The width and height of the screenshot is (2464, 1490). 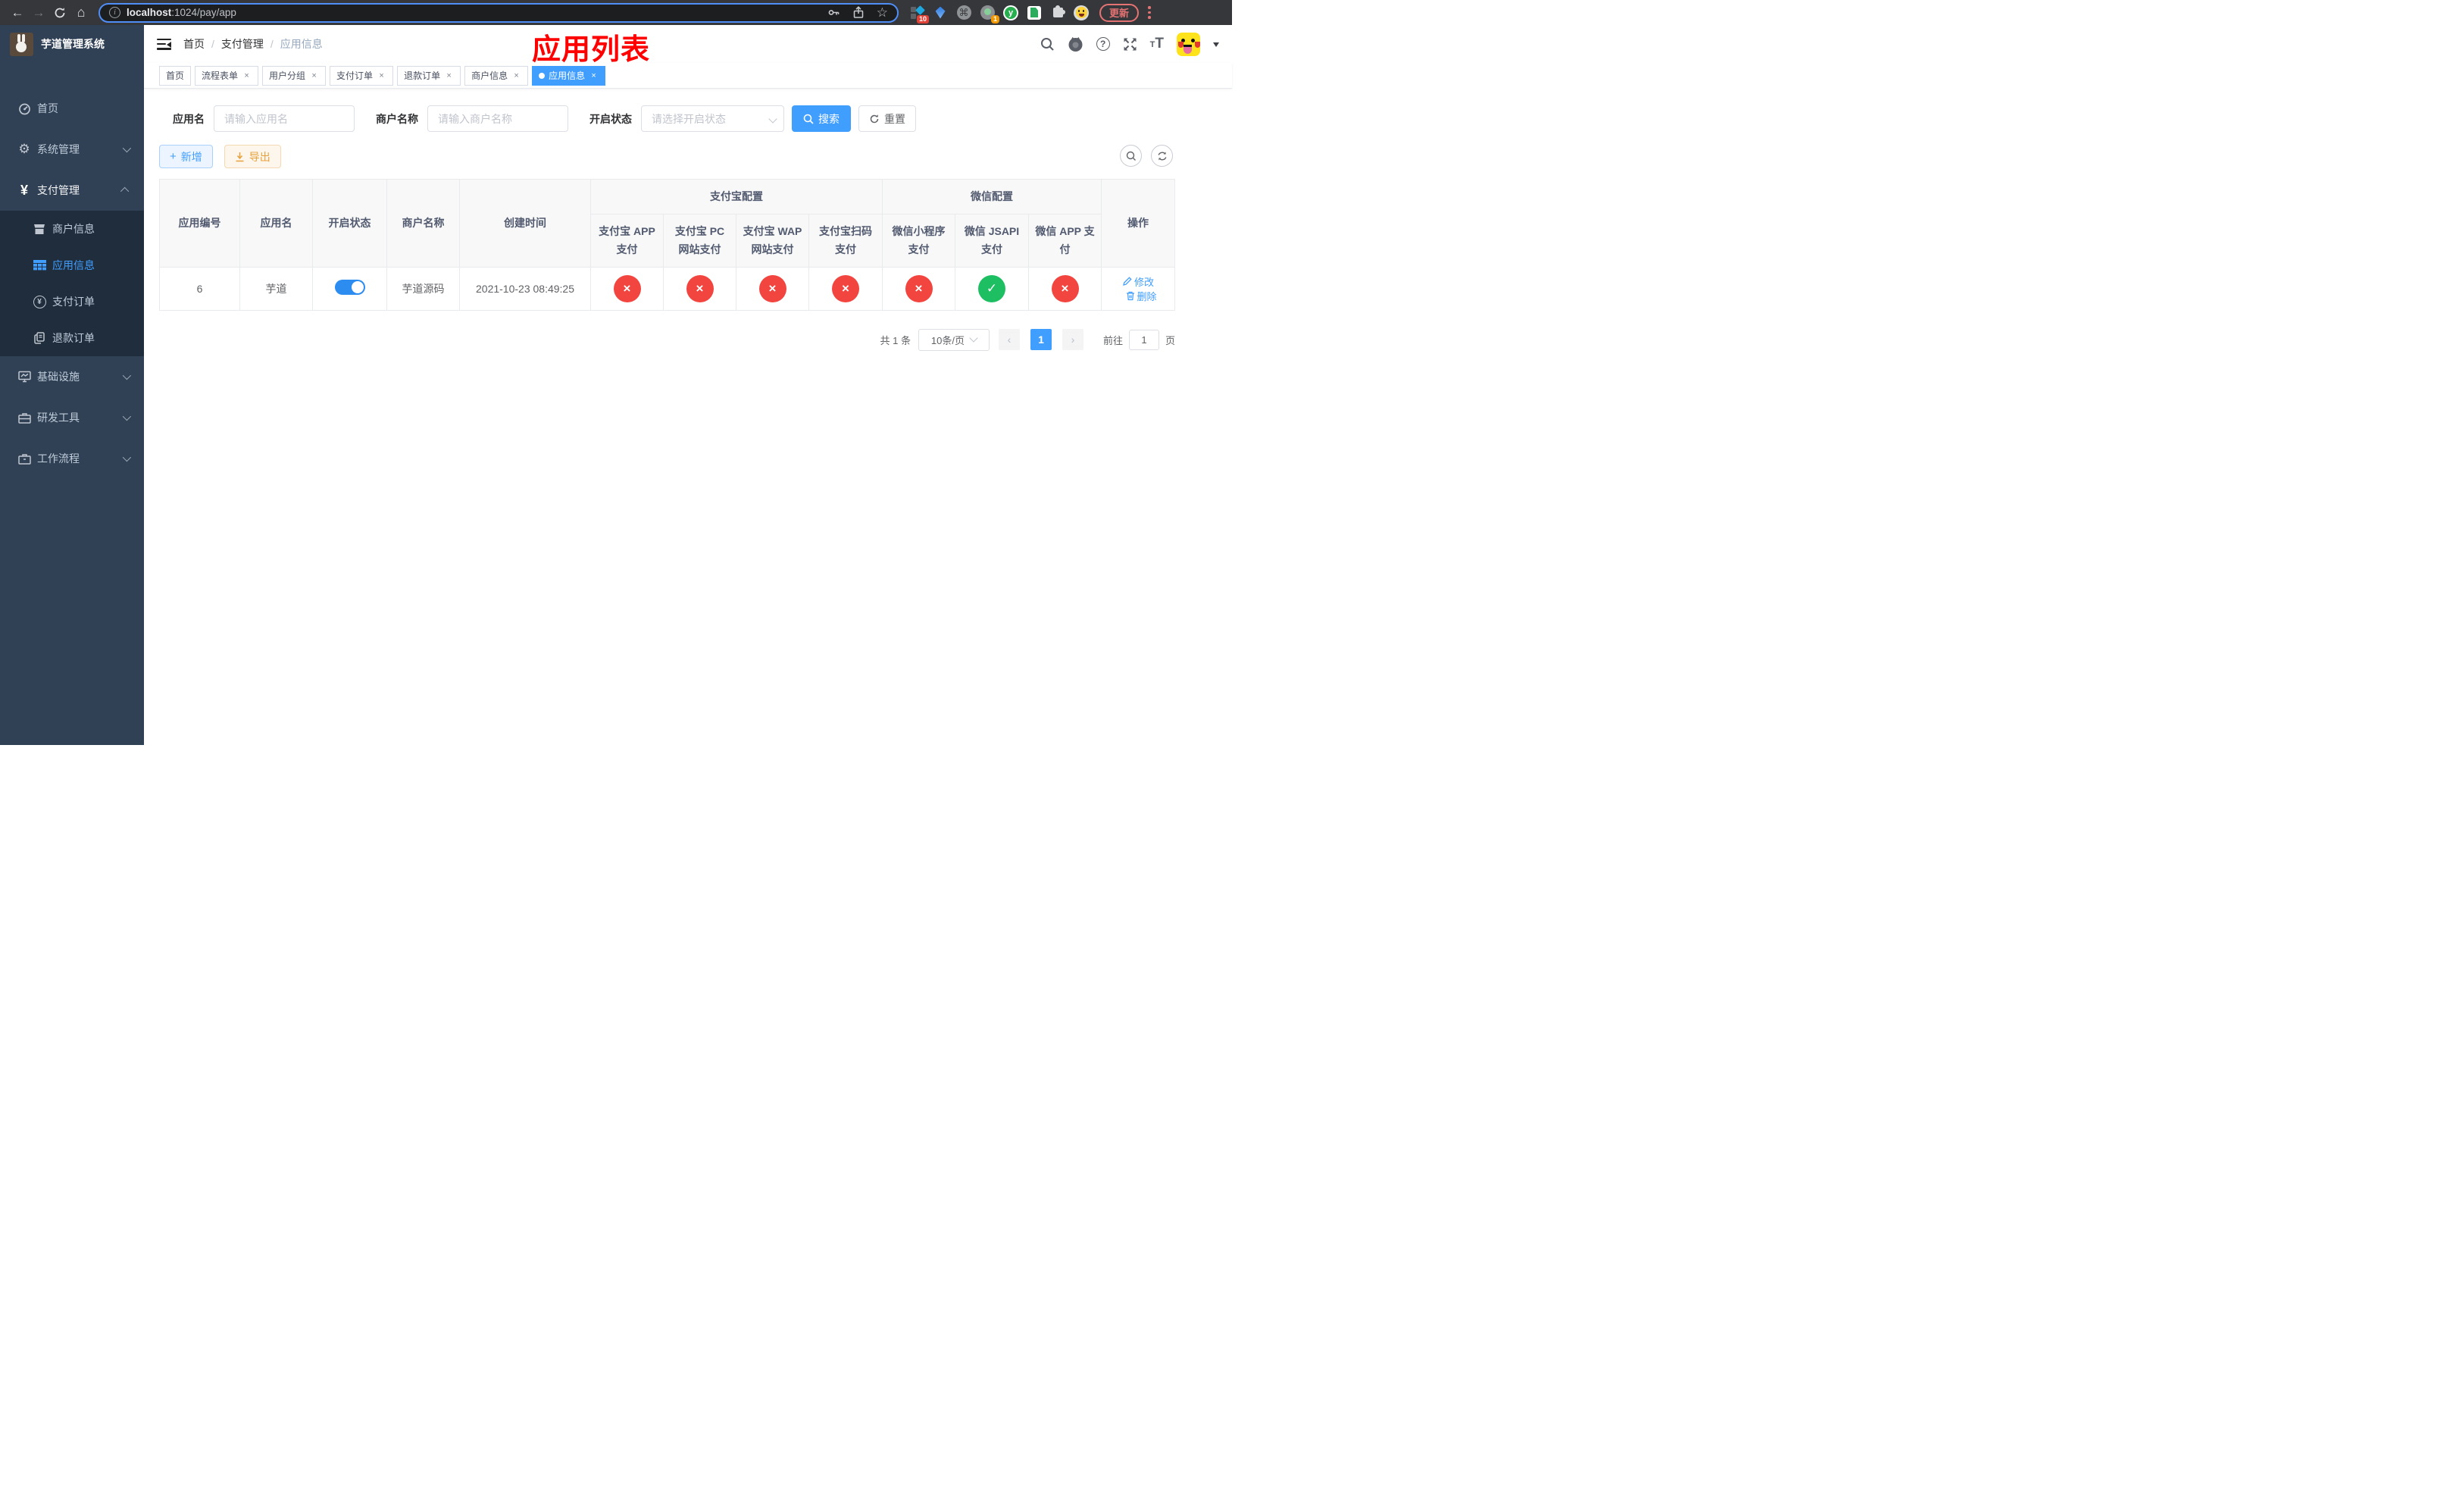 I want to click on app-name-input, so click(x=284, y=118).